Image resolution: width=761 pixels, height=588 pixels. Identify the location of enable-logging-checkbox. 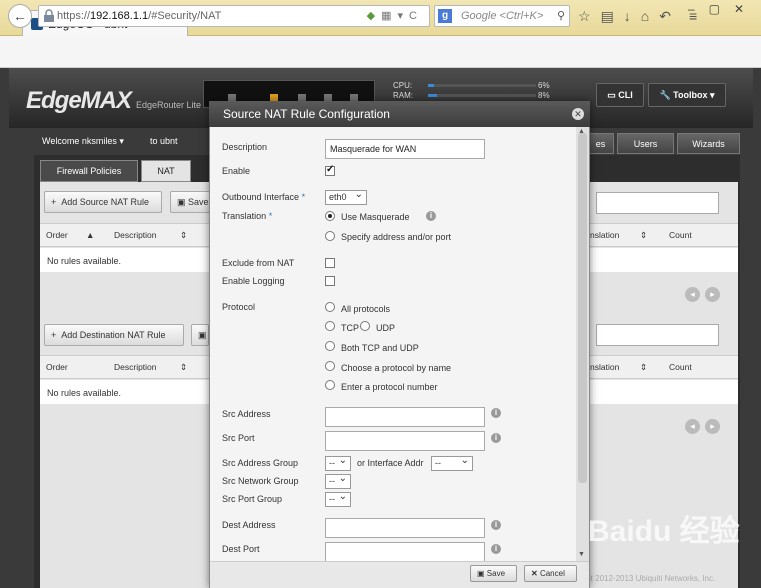
(330, 281).